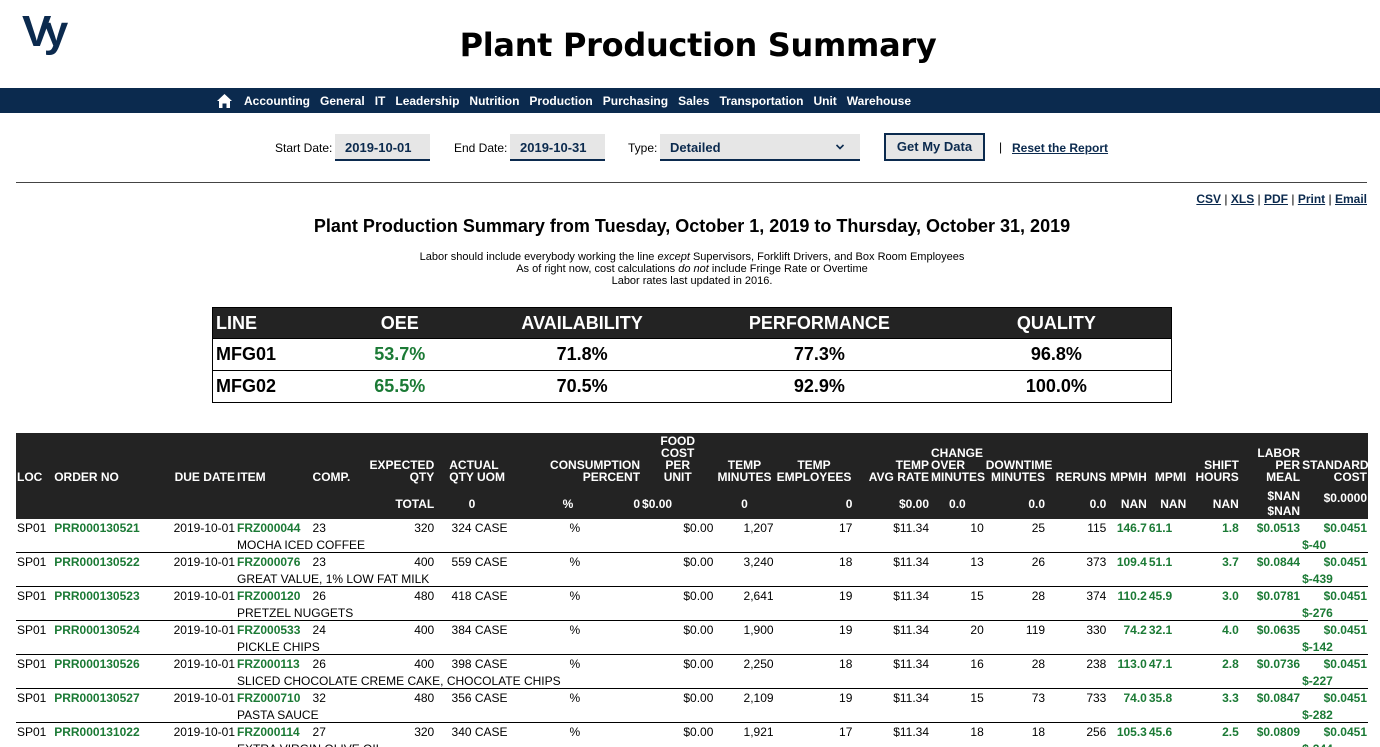 Image resolution: width=1380 pixels, height=747 pixels. Describe the element at coordinates (1230, 732) in the screenshot. I see `shift-hours-cell: 2.5` at that location.